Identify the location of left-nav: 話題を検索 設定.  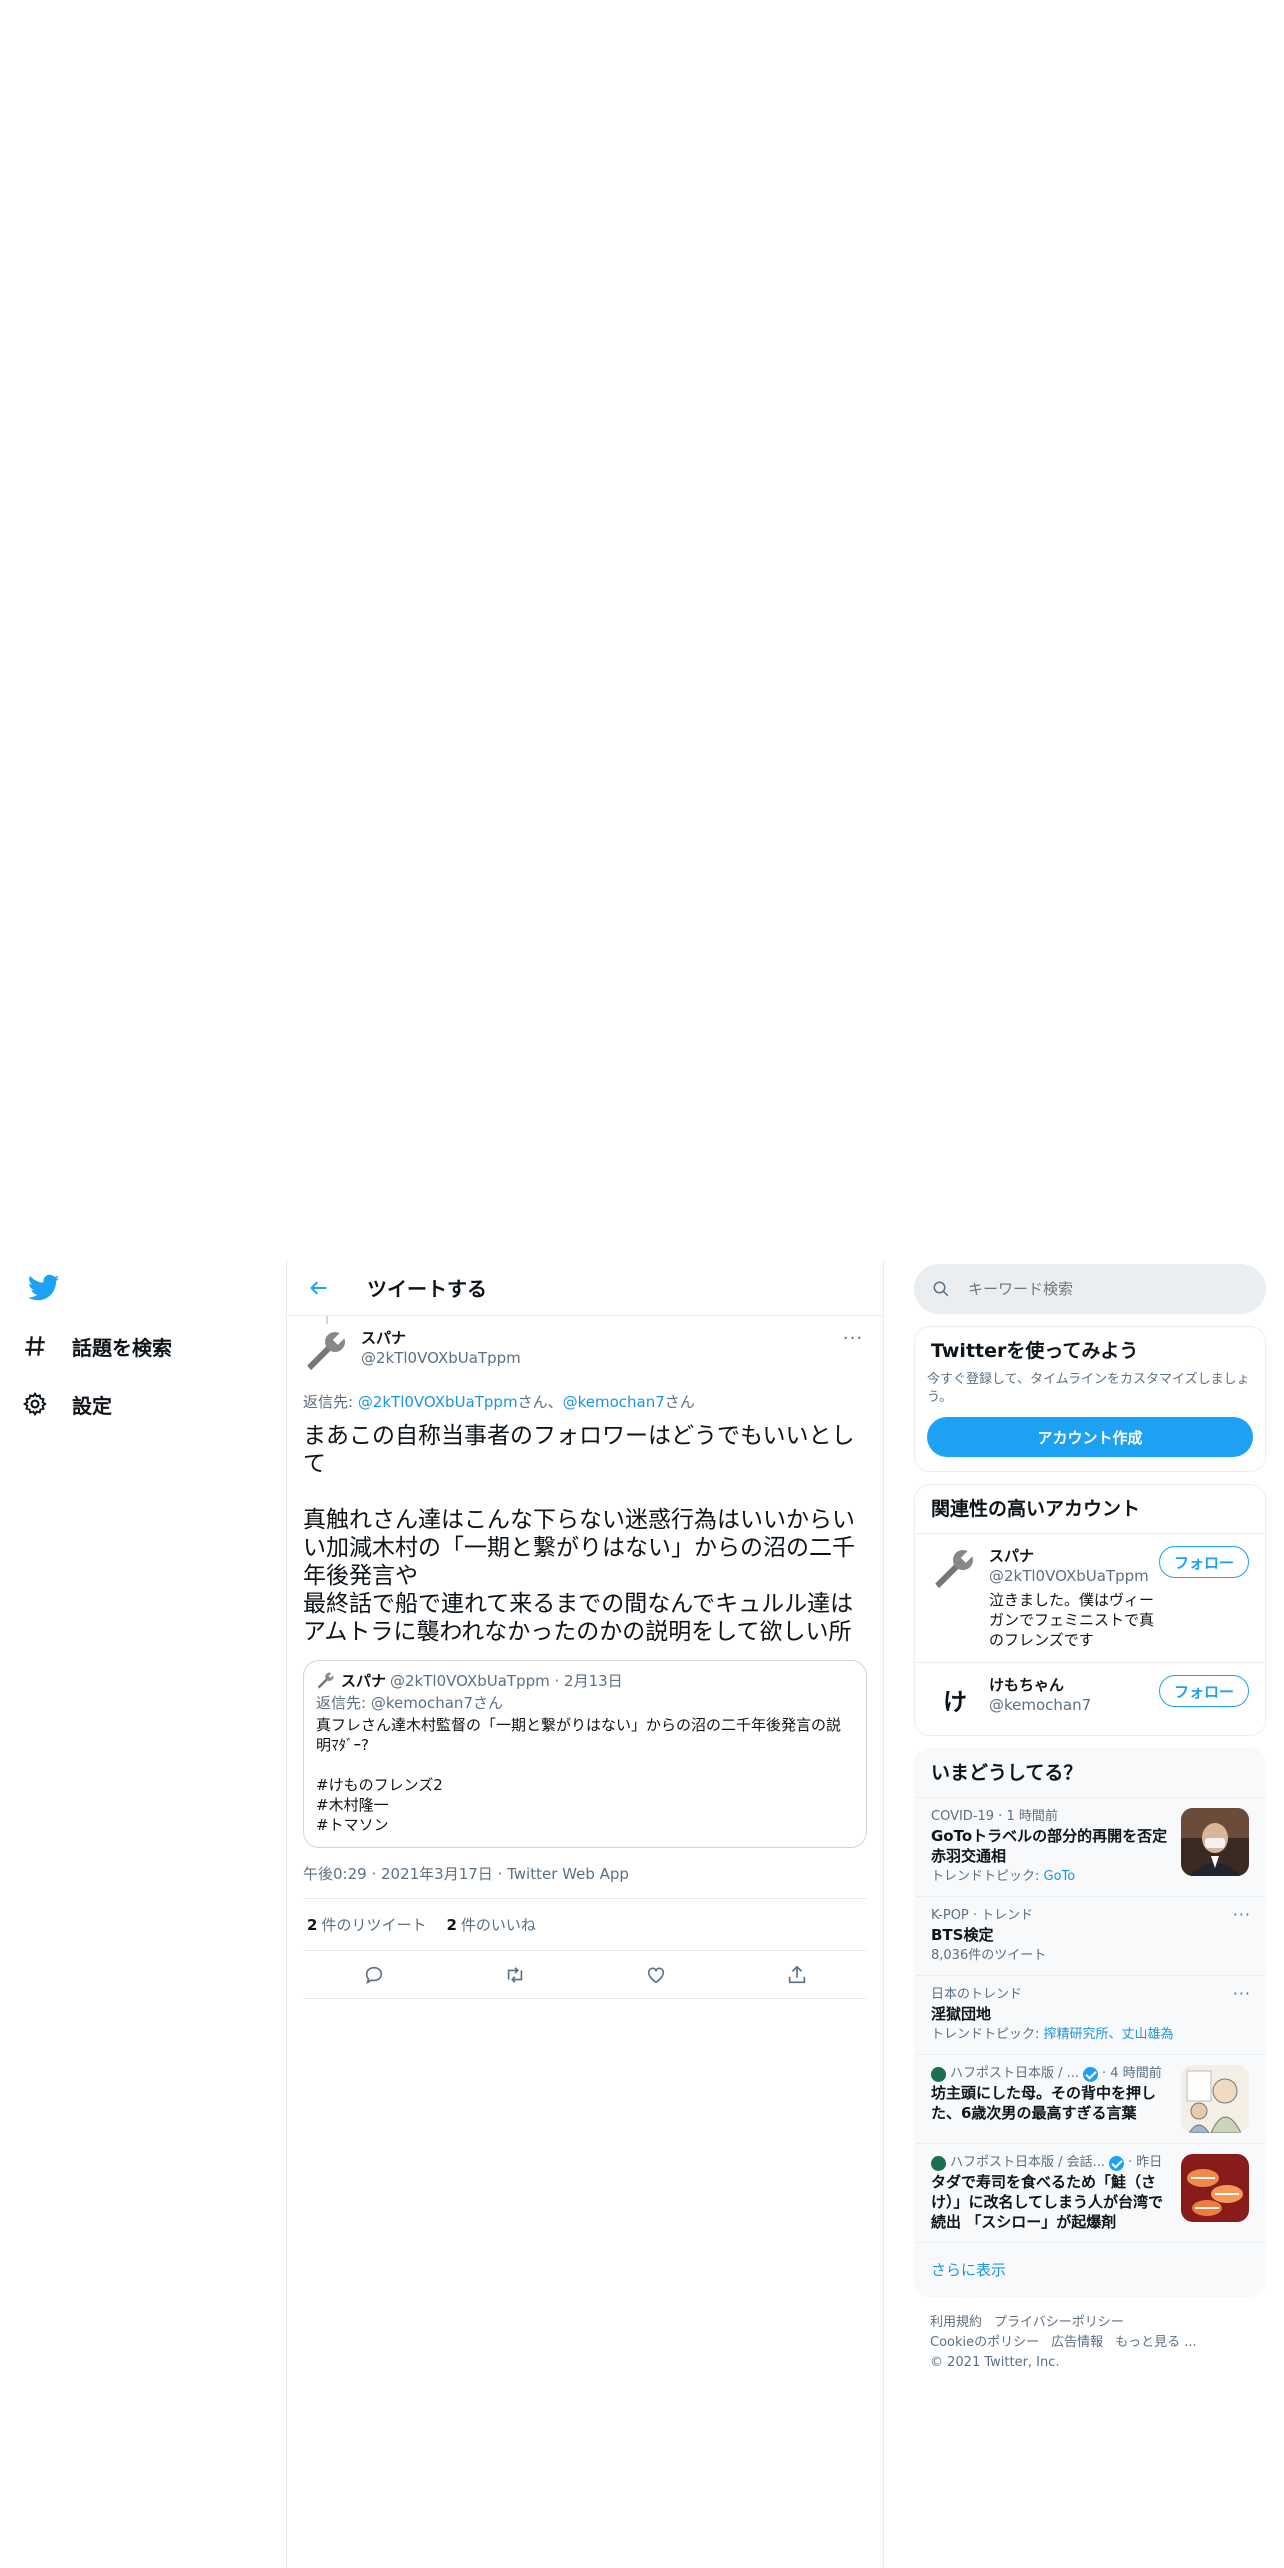
(143, 1914).